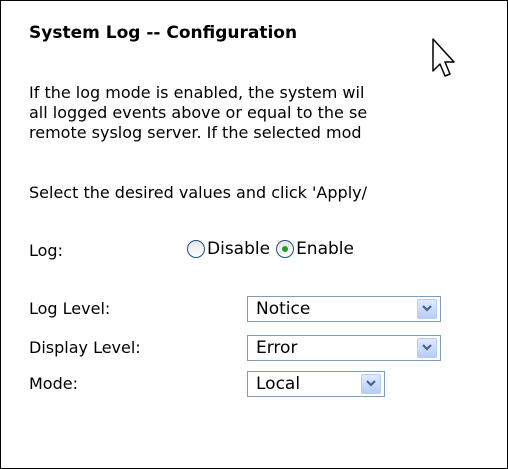 This screenshot has width=508, height=469. What do you see at coordinates (283, 309) in the screenshot?
I see `log-level-value: Notice` at bounding box center [283, 309].